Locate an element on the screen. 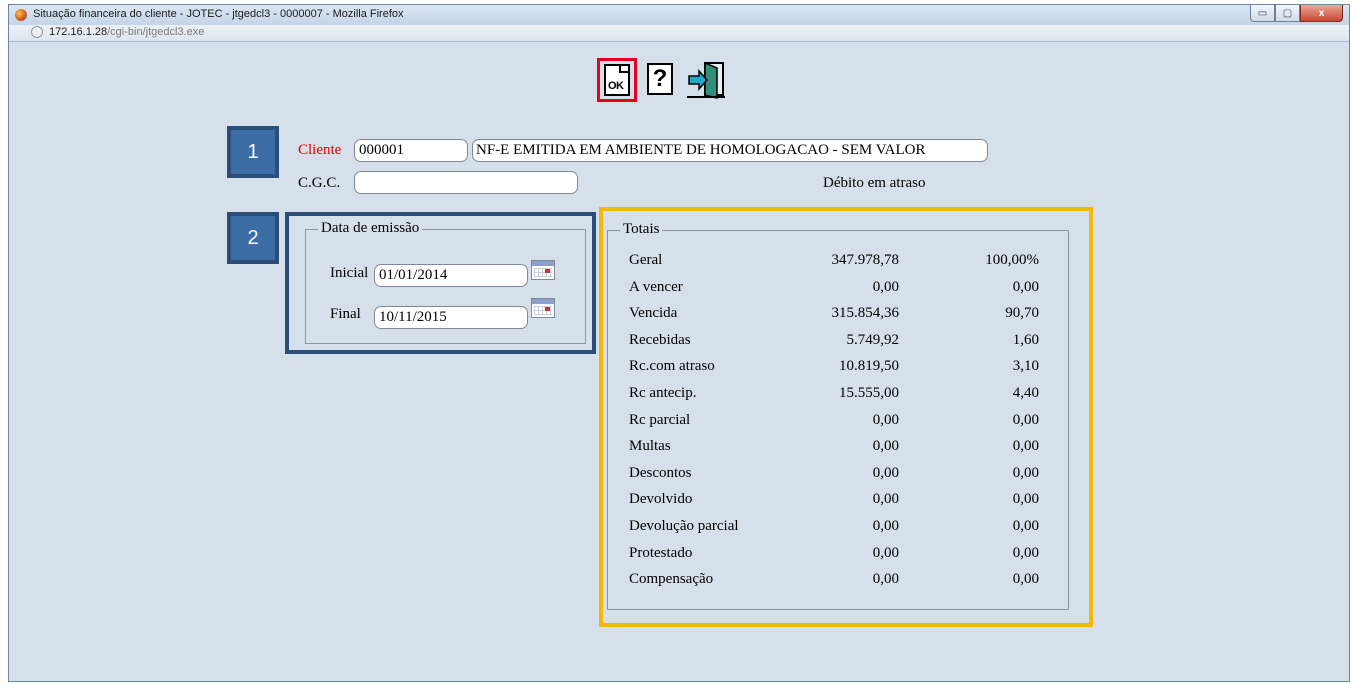 Image resolution: width=1353 pixels, height=684 pixels. final-date-field: 10/11/2015 is located at coordinates (451, 317).